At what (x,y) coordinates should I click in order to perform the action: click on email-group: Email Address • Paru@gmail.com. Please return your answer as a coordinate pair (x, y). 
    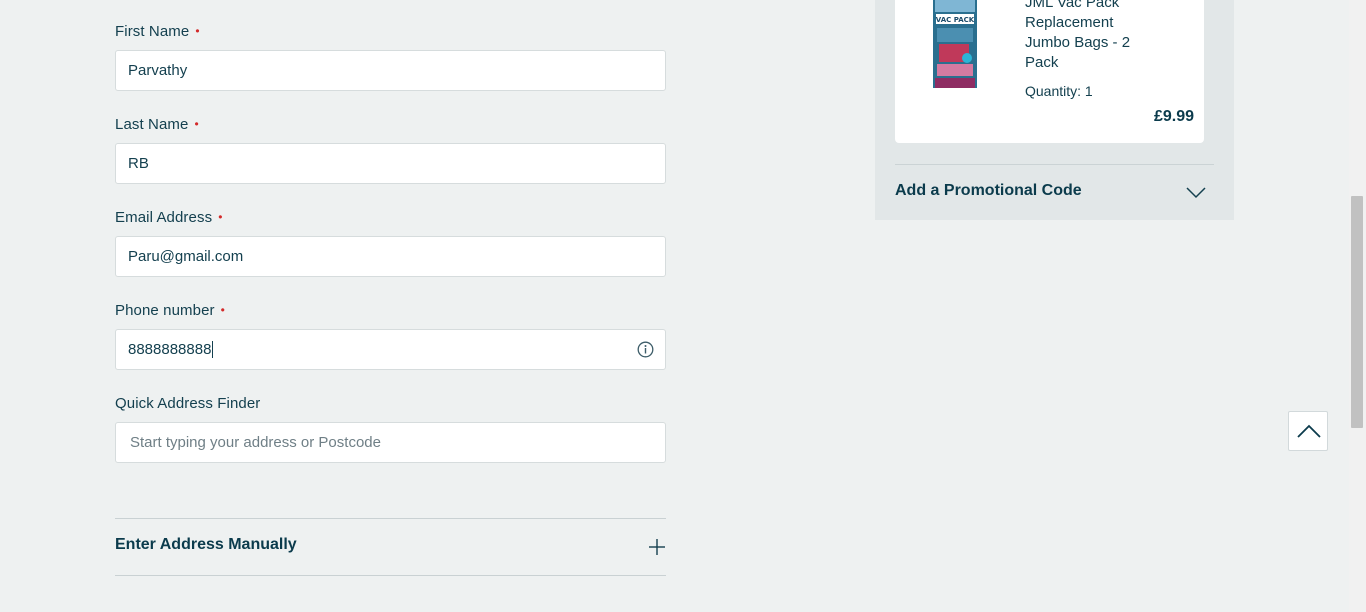
    Looking at the image, I should click on (390, 242).